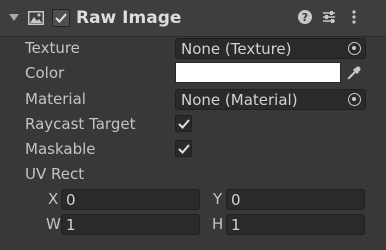 The width and height of the screenshot is (386, 250). What do you see at coordinates (53, 224) in the screenshot?
I see `uv-w-label: W` at bounding box center [53, 224].